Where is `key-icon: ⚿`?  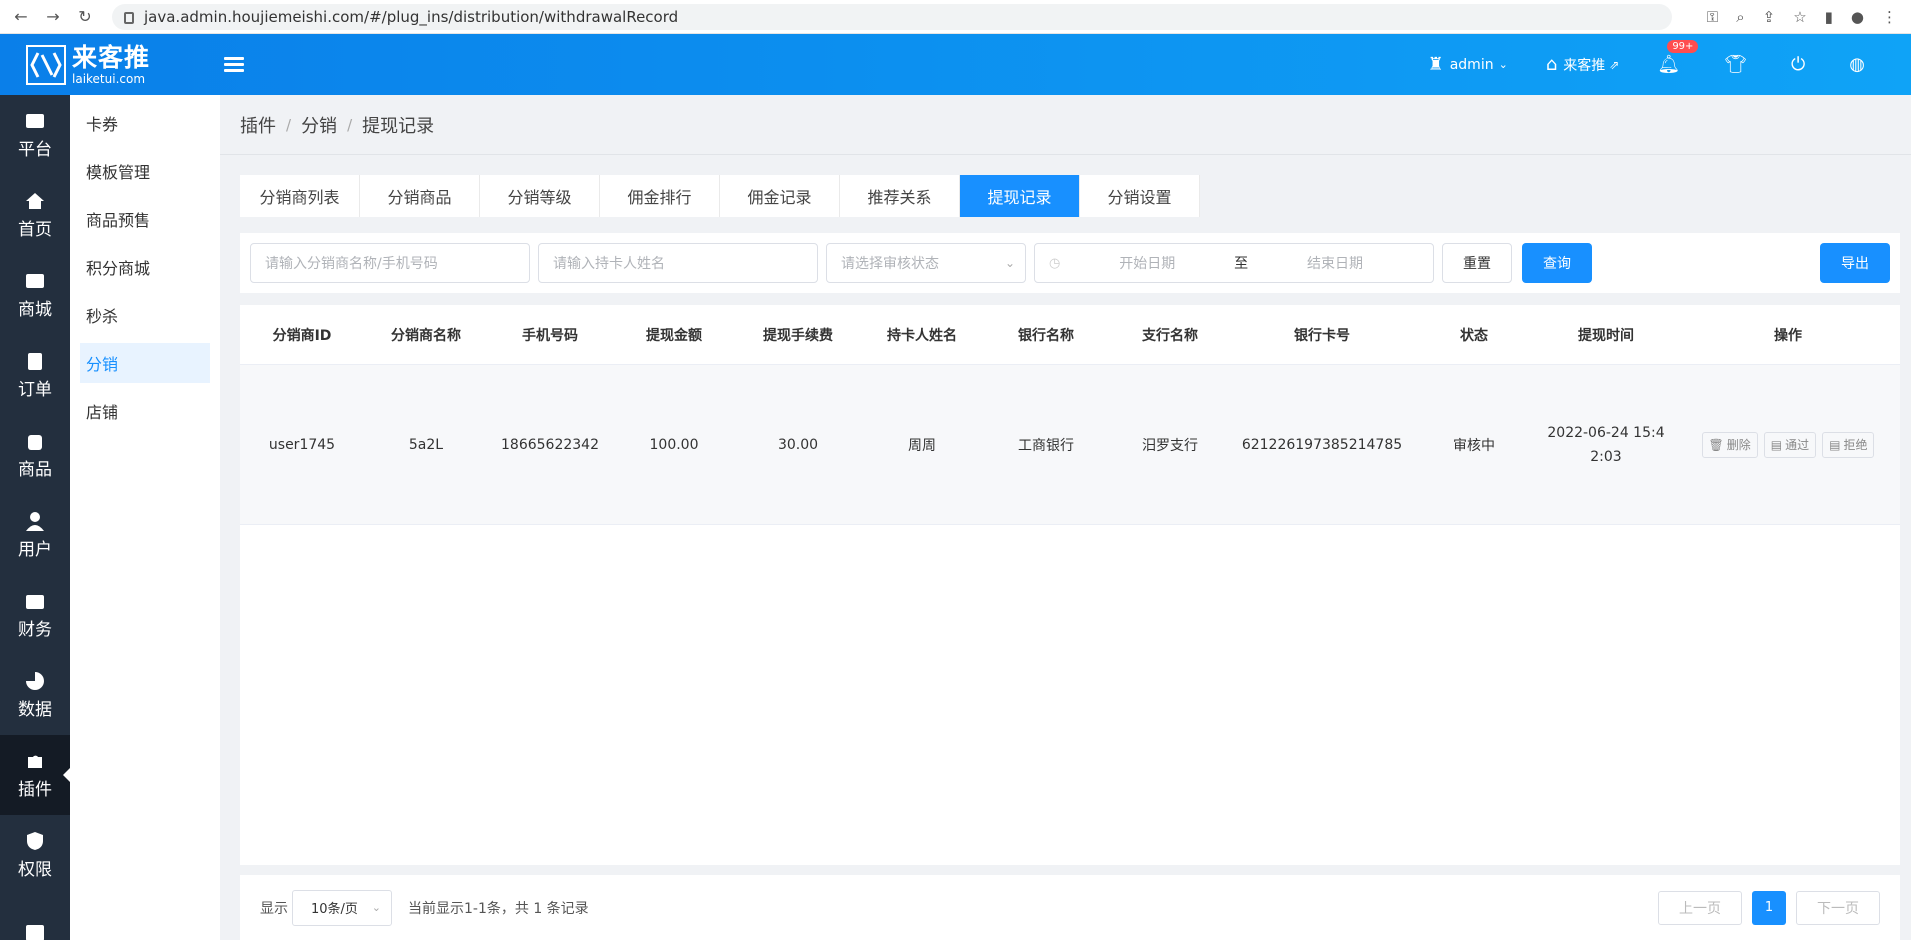
key-icon: ⚿ is located at coordinates (1712, 17).